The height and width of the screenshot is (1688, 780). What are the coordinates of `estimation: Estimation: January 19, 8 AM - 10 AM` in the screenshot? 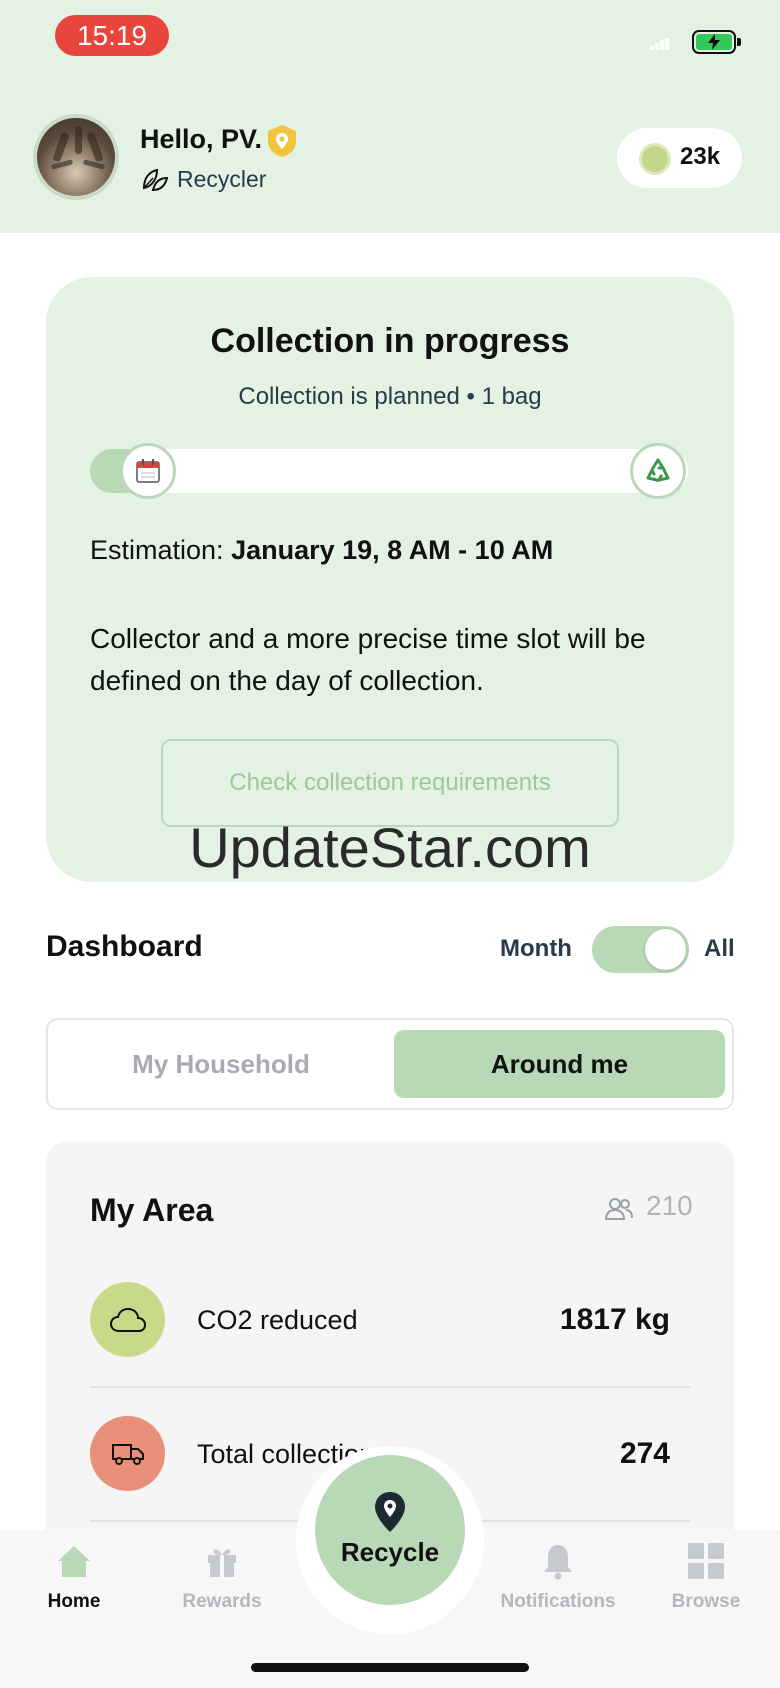 It's located at (321, 550).